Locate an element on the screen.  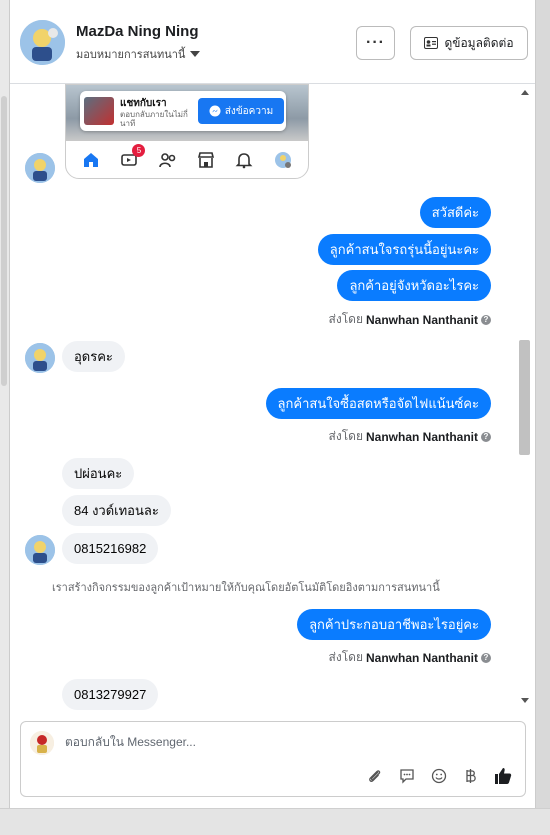
message-out-interest: ลูกค้าสนใจรถรุ่นนี้อยู่นะคะ is located at coordinates (404, 249).